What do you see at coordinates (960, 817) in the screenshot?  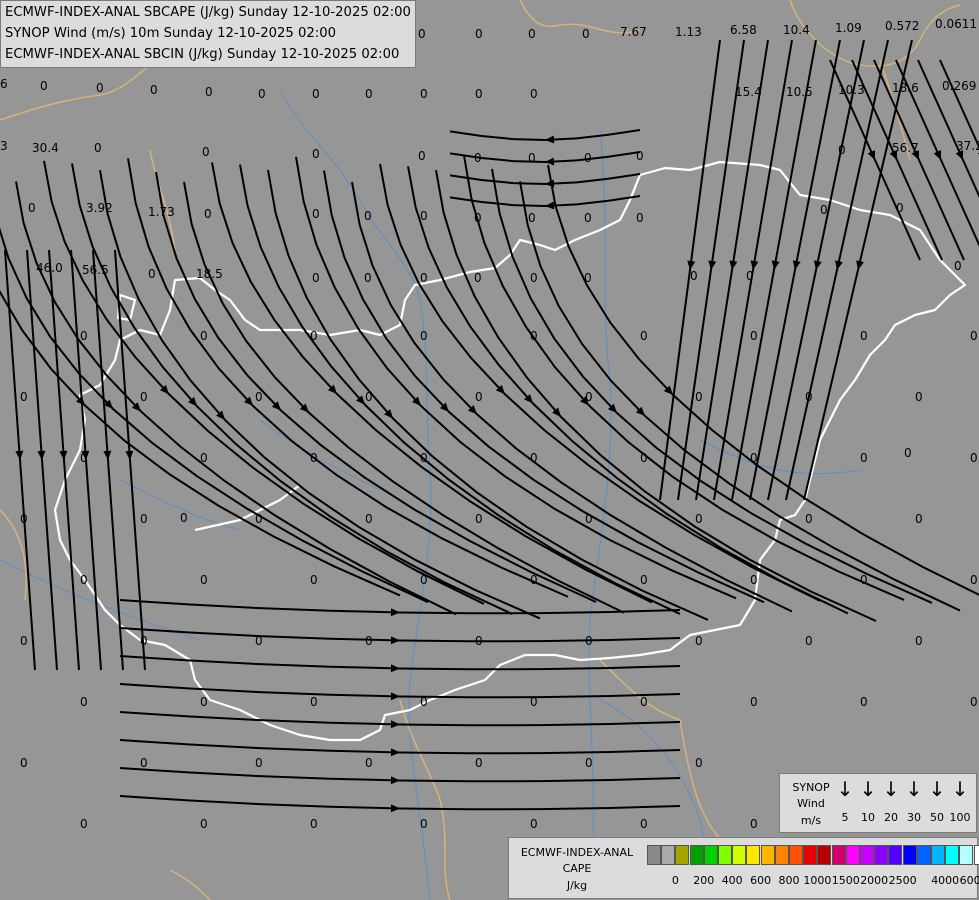 I see `wind-speed-label: 100` at bounding box center [960, 817].